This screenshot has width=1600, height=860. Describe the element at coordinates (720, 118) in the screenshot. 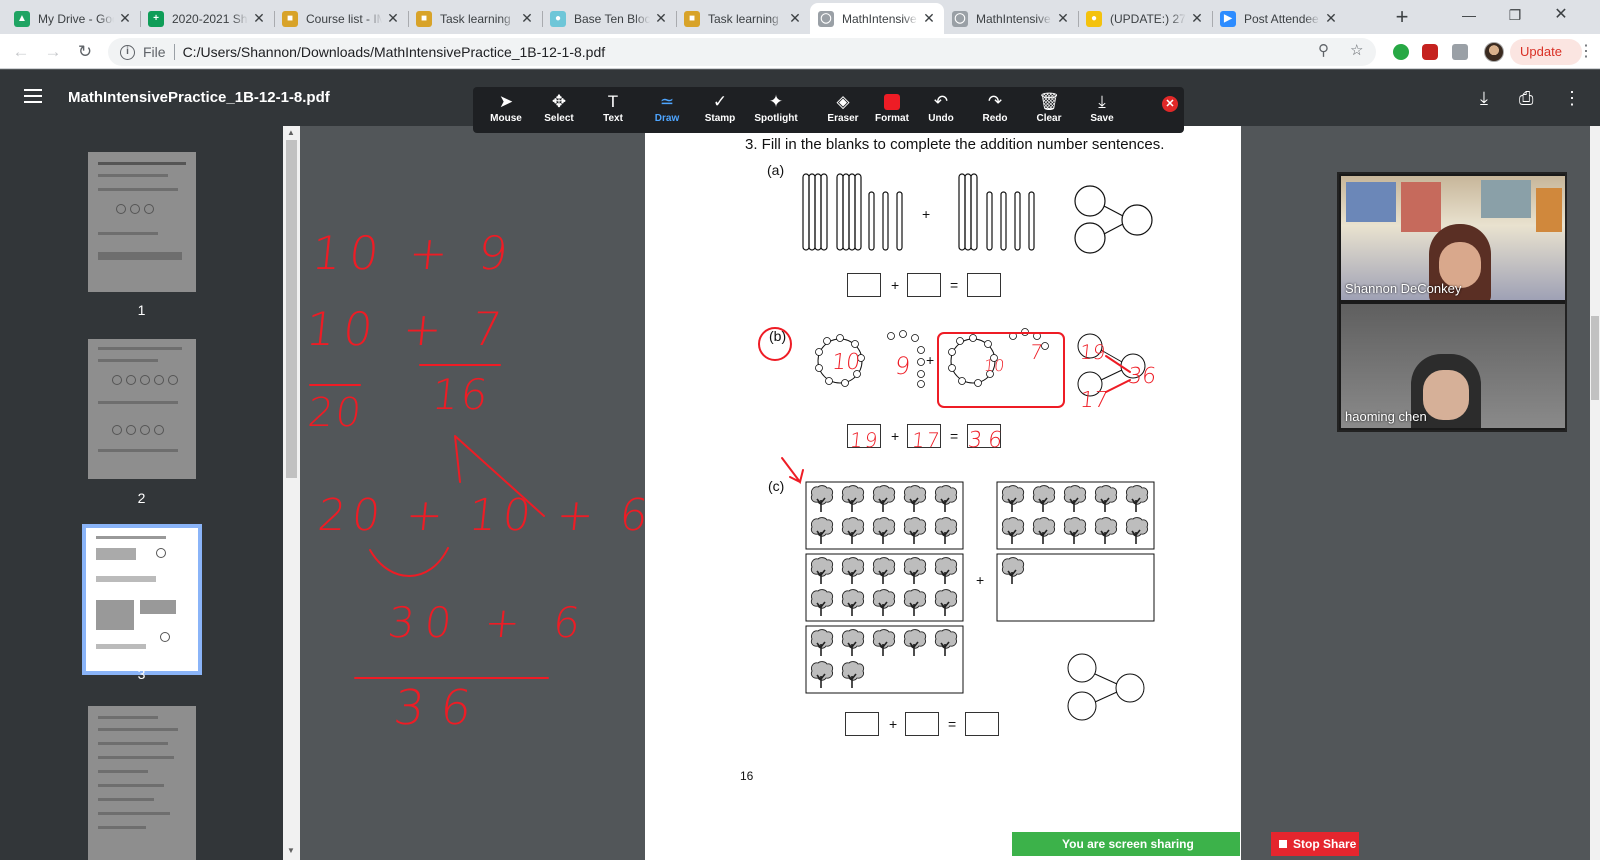

I see `tool-label: Stamp` at that location.